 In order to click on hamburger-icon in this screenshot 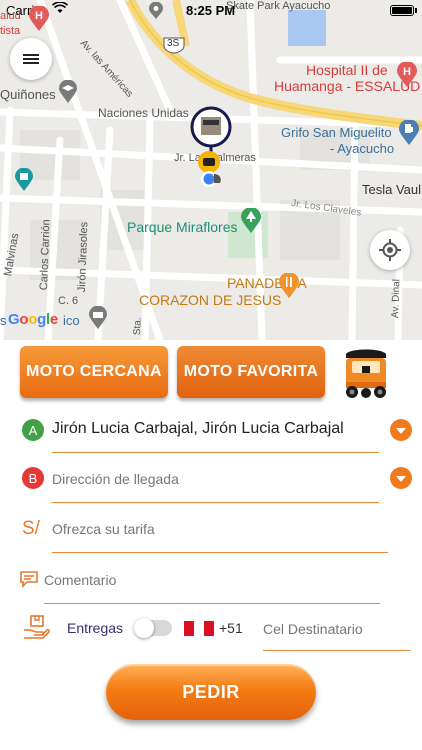, I will do `click(31, 59)`.